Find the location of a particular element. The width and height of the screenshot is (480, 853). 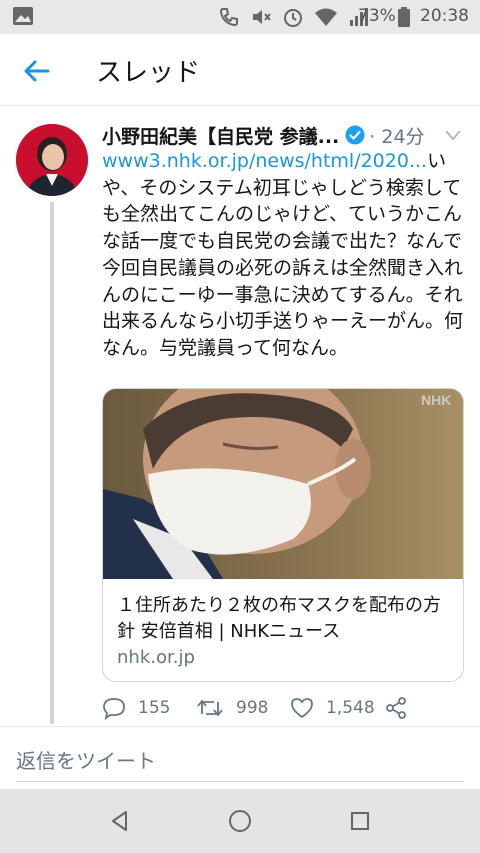

share-button is located at coordinates (396, 708).